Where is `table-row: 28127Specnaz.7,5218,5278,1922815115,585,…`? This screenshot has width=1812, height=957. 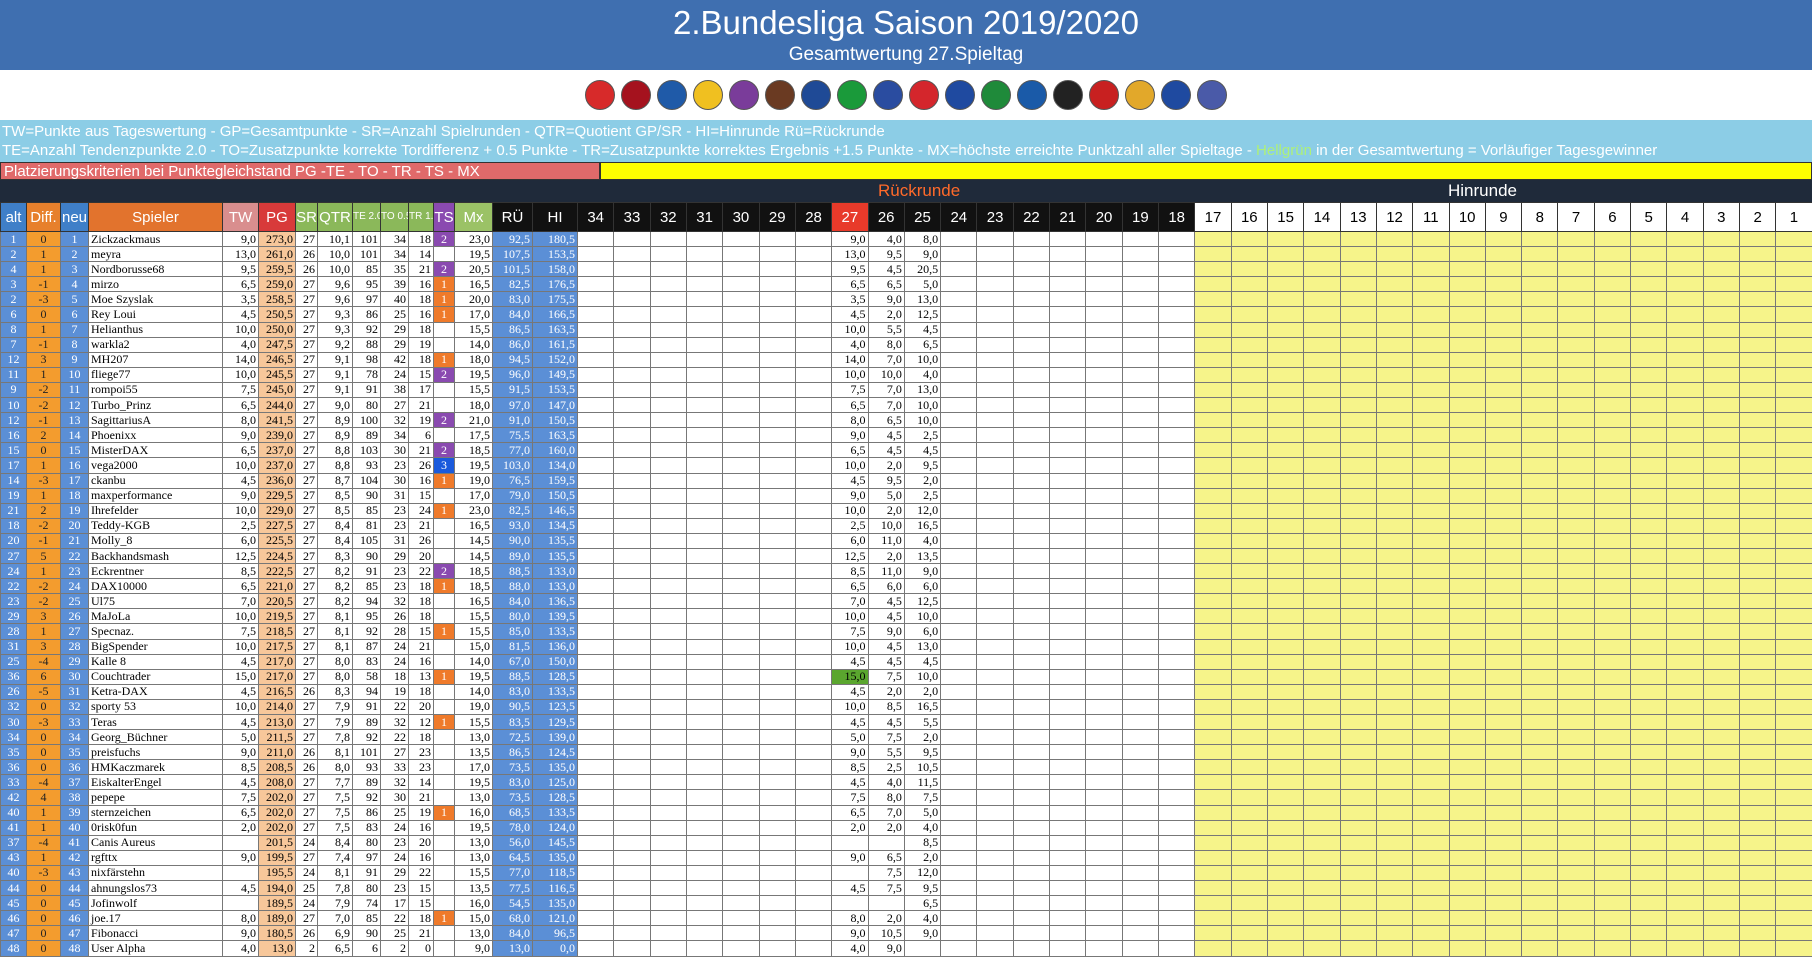
table-row: 28127Specnaz.7,5218,5278,1922815115,585,… is located at coordinates (906, 631).